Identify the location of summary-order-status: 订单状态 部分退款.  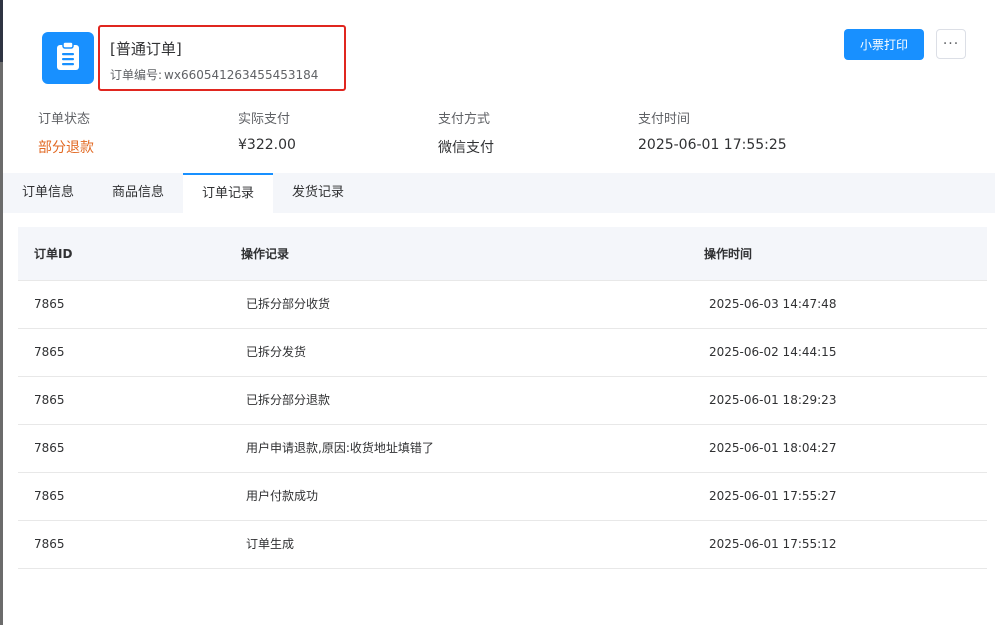
(66, 132).